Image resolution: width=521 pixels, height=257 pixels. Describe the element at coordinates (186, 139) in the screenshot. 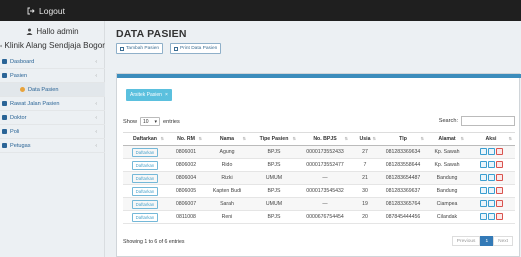

I see `column-header: No. RM ⇅` at that location.